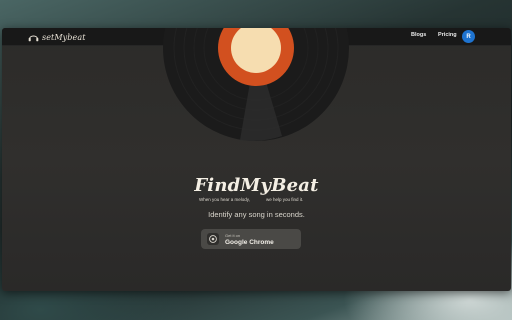 The image size is (512, 320). I want to click on chrome-icon, so click(213, 239).